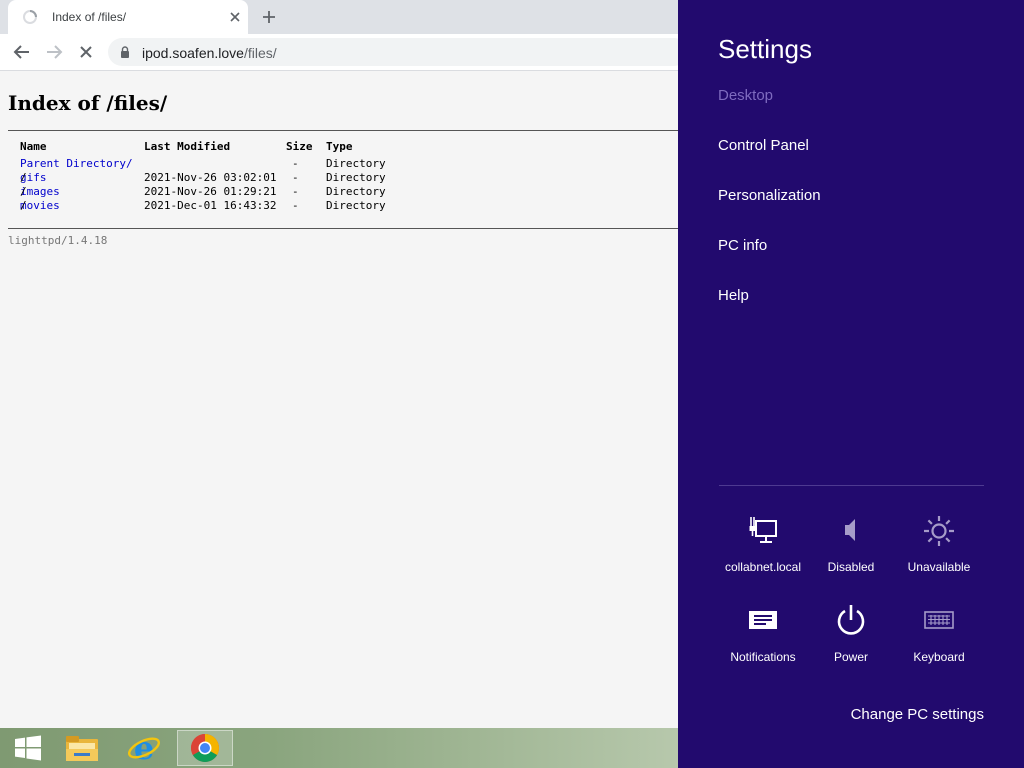 This screenshot has height=768, width=1024. Describe the element at coordinates (763, 567) in the screenshot. I see `network-label: collabnet.local` at that location.